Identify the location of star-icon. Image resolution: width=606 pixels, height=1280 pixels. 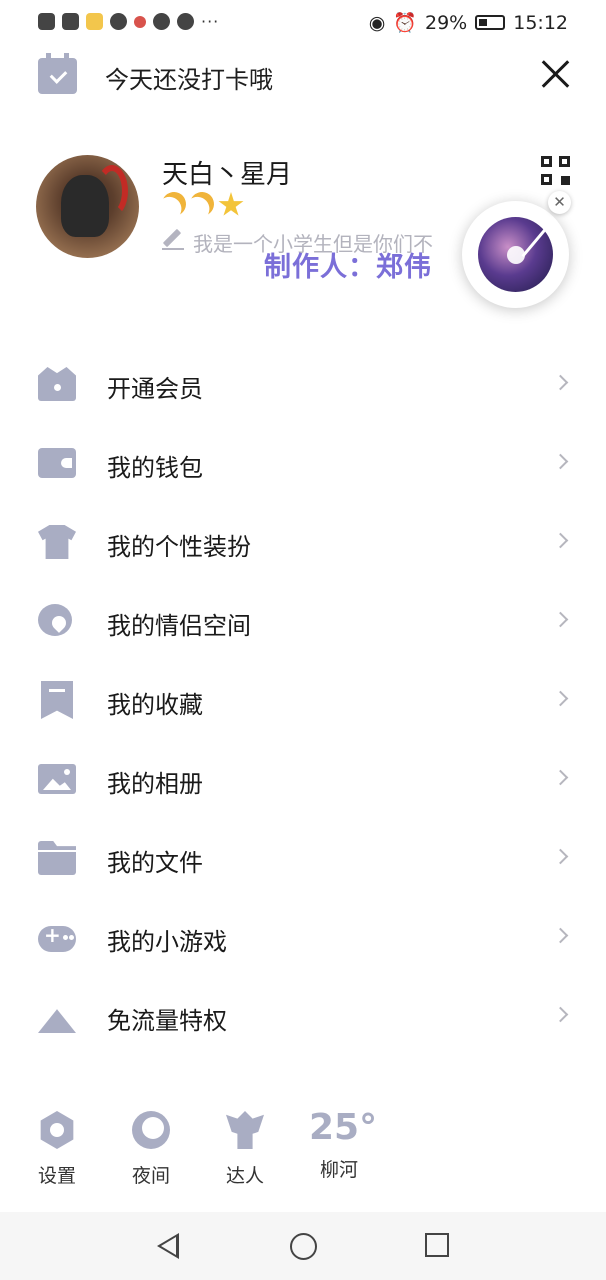
(231, 204).